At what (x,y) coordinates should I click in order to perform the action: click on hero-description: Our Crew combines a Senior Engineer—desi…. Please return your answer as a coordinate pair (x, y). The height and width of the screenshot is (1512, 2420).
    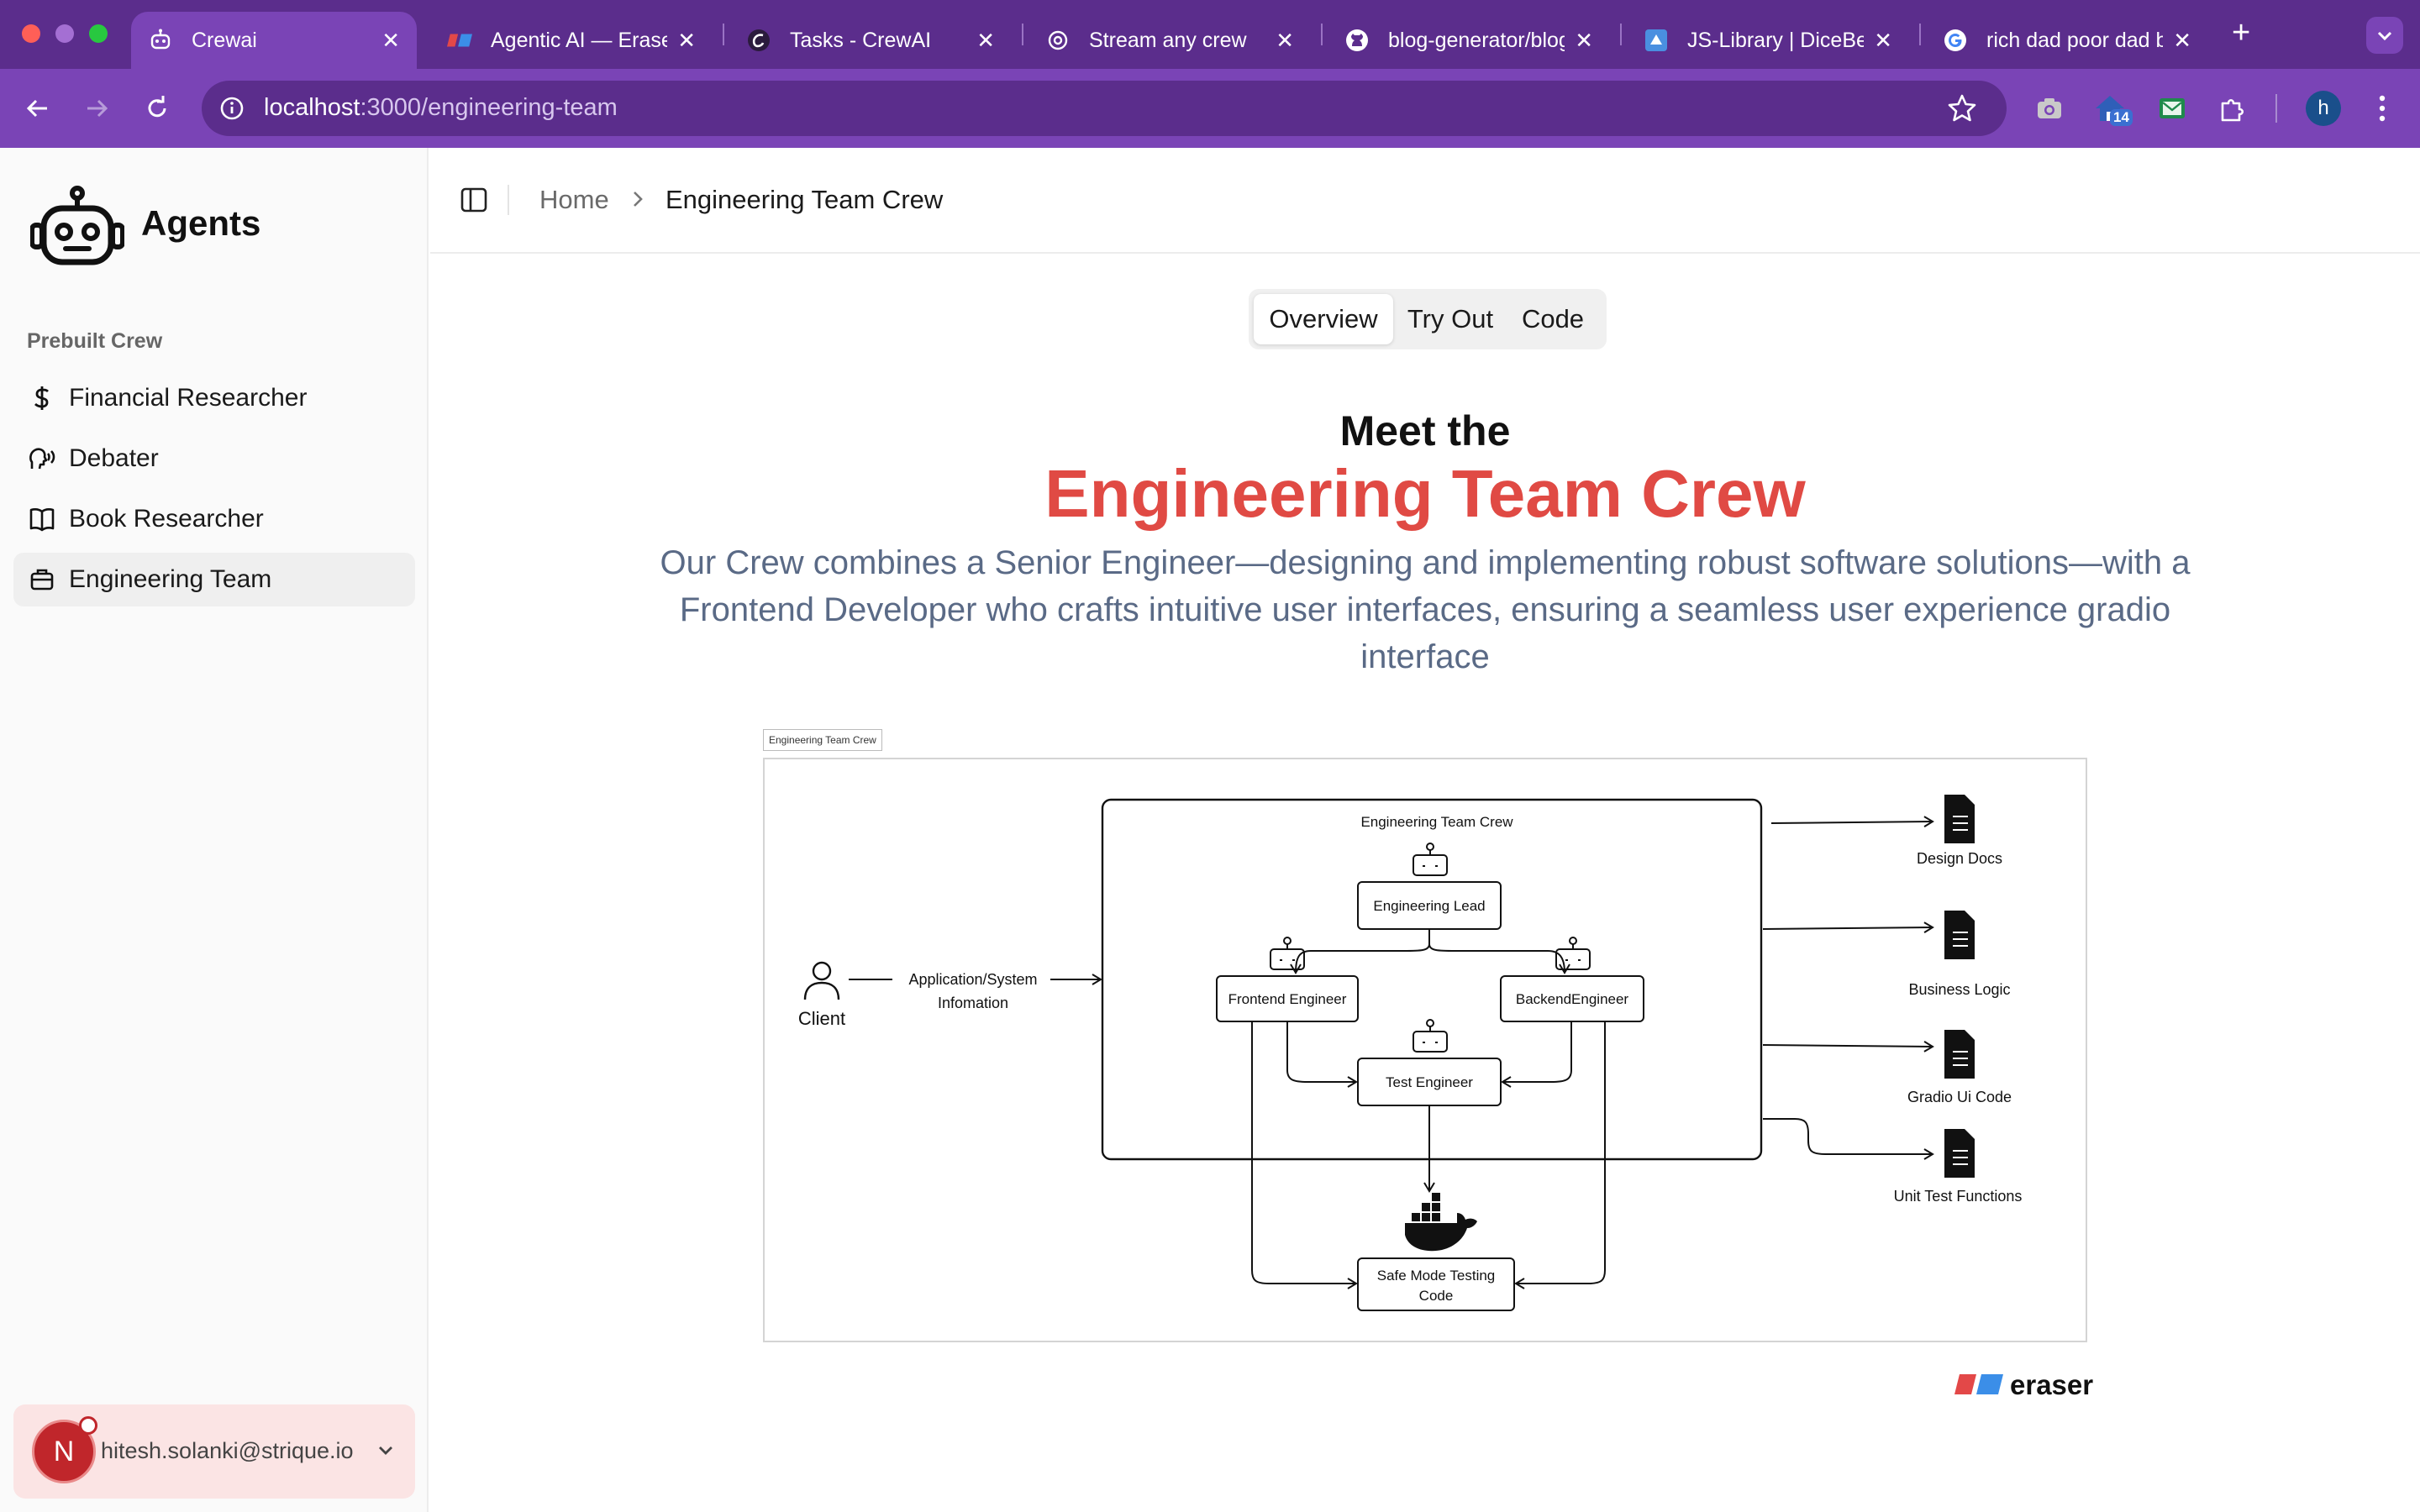
    Looking at the image, I should click on (1425, 609).